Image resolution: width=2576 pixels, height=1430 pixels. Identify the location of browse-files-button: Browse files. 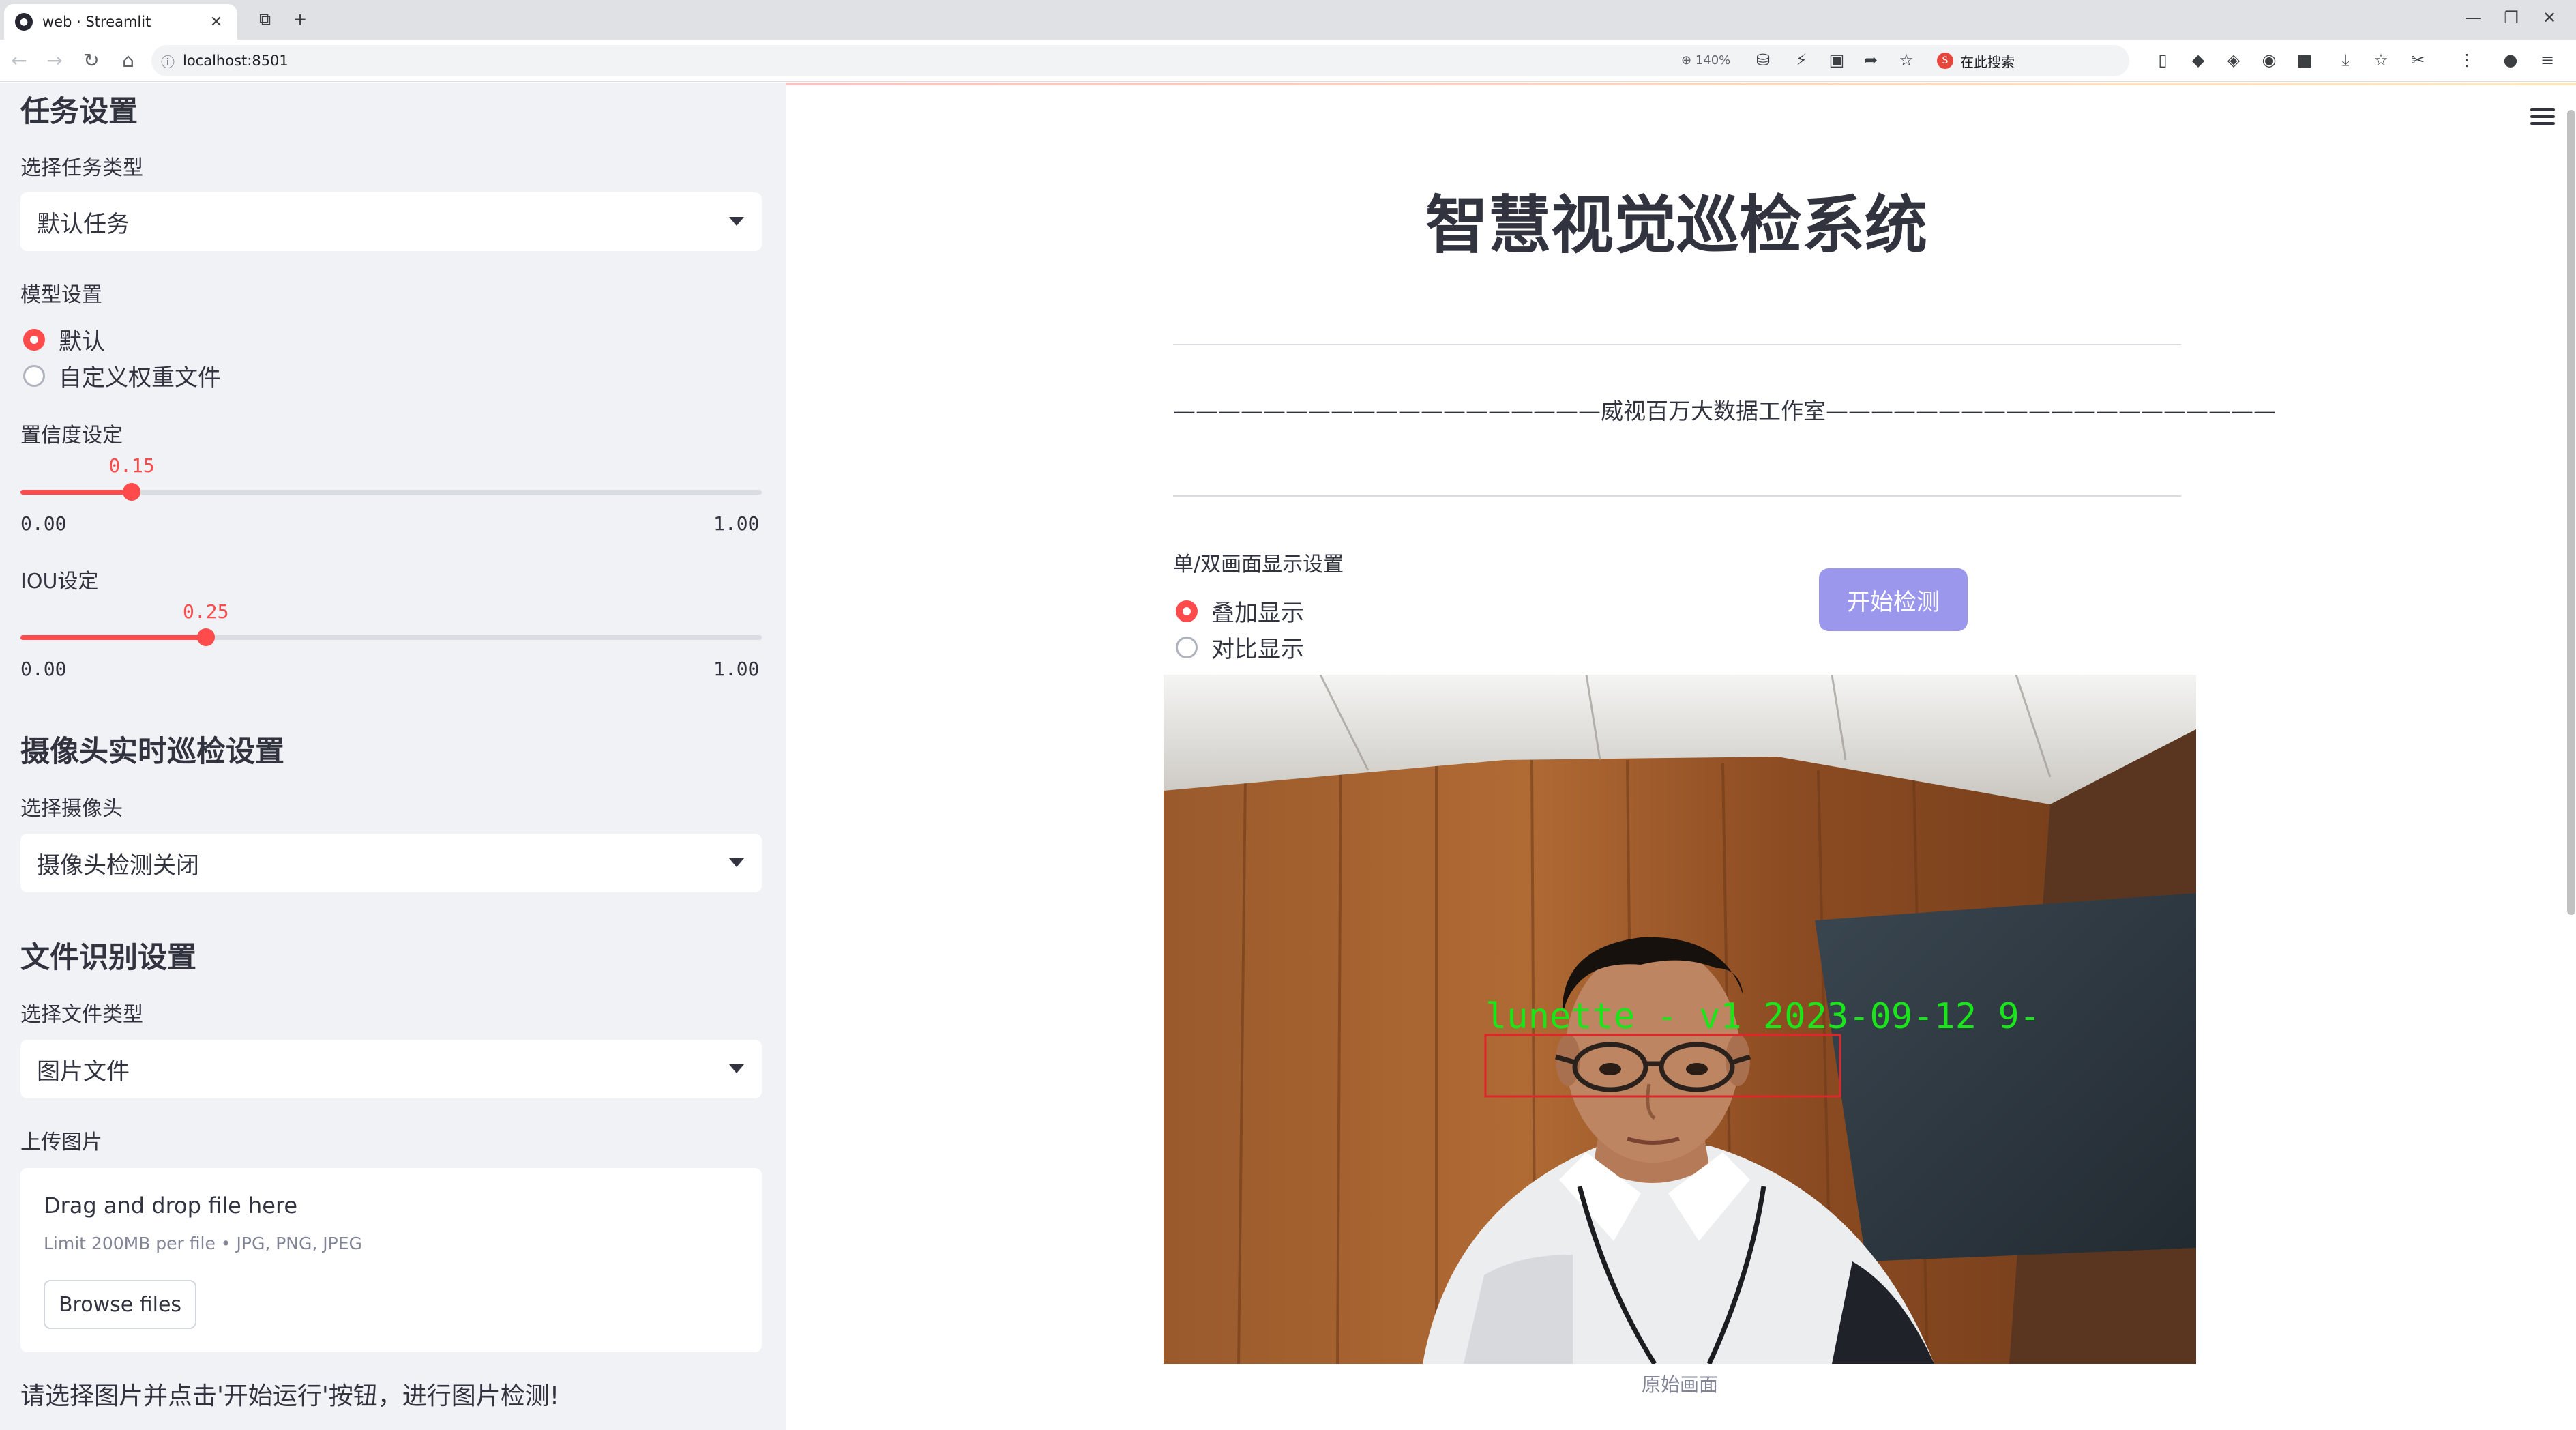
(120, 1305).